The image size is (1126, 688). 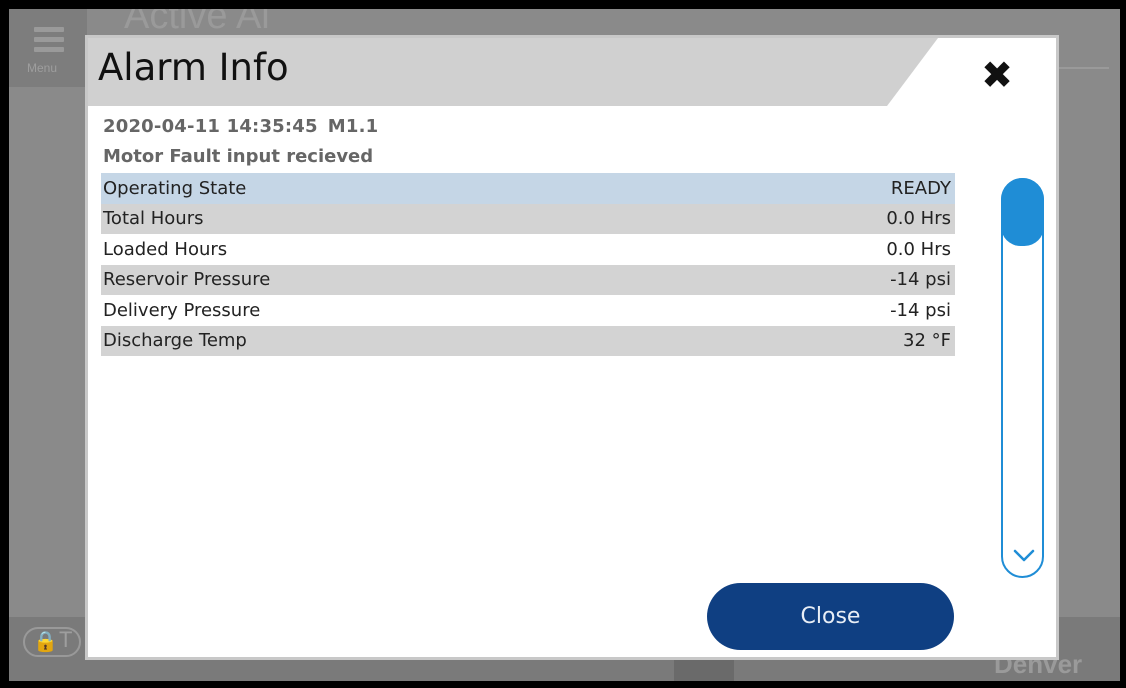 What do you see at coordinates (830, 616) in the screenshot?
I see `close-button: Close` at bounding box center [830, 616].